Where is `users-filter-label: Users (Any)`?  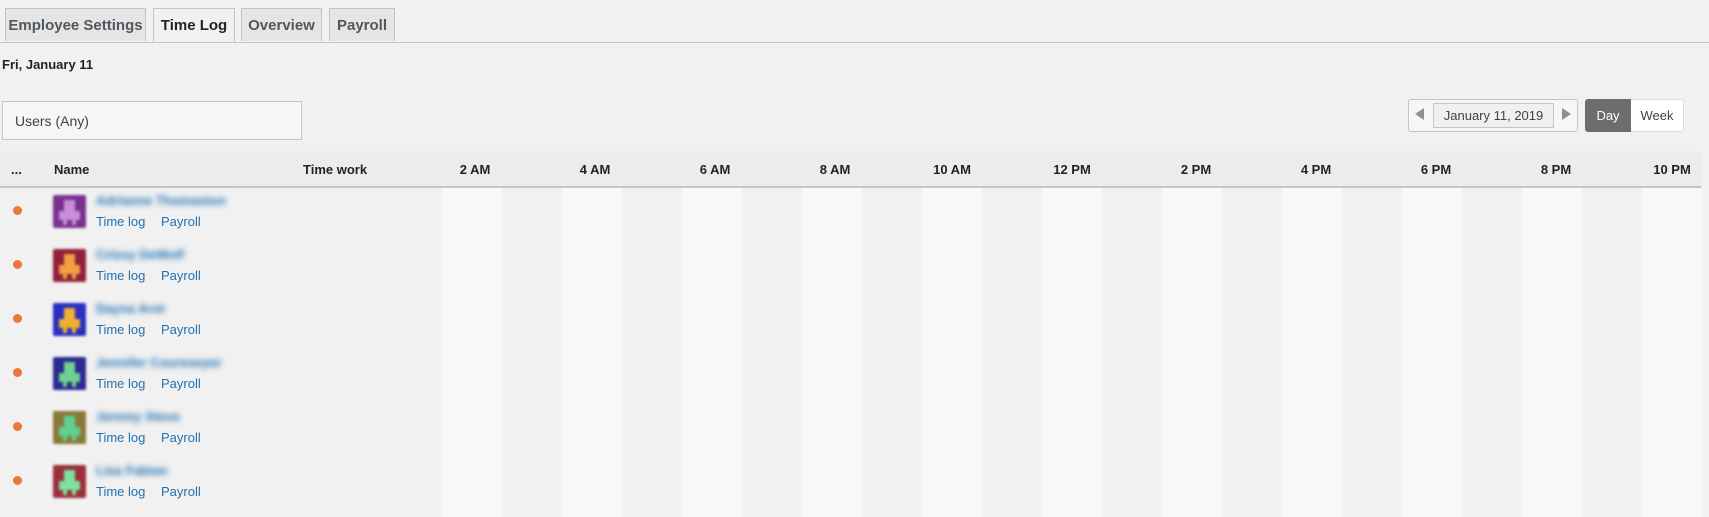
users-filter-label: Users (Any) is located at coordinates (52, 120).